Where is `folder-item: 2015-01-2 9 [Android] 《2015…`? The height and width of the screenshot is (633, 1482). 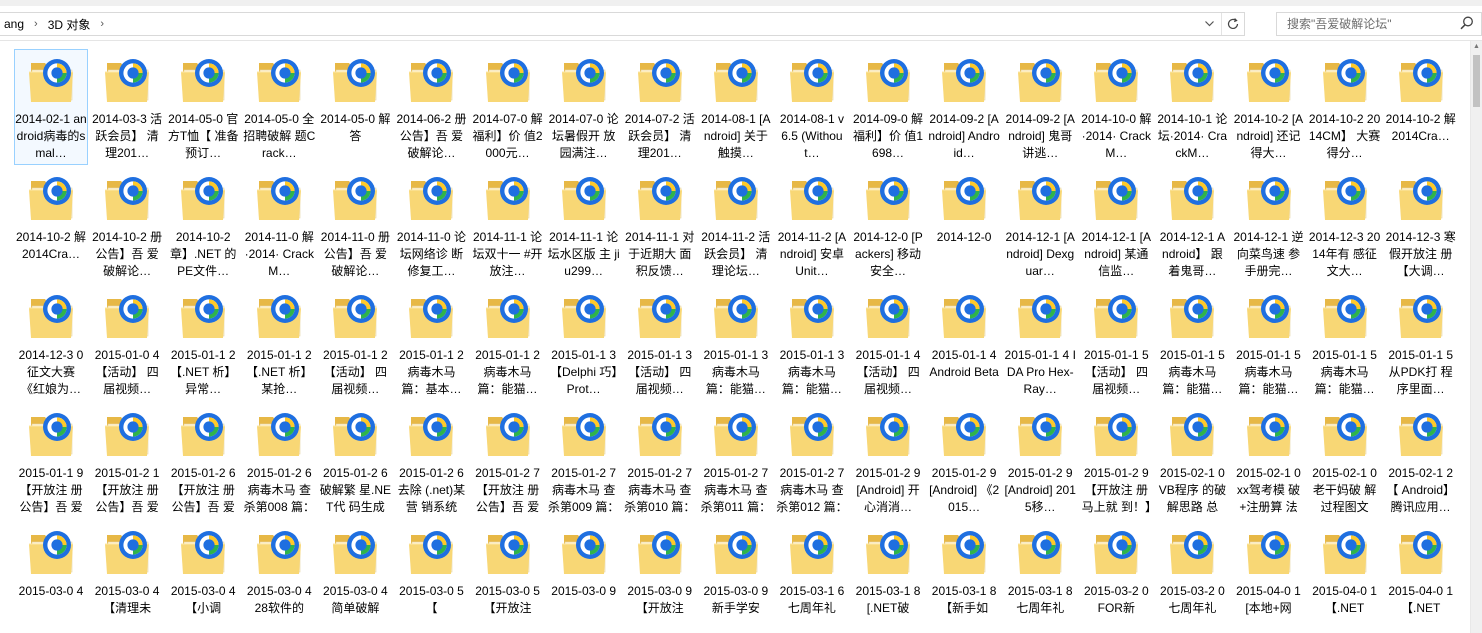 folder-item: 2015-01-2 9 [Android] 《2015… is located at coordinates (964, 461).